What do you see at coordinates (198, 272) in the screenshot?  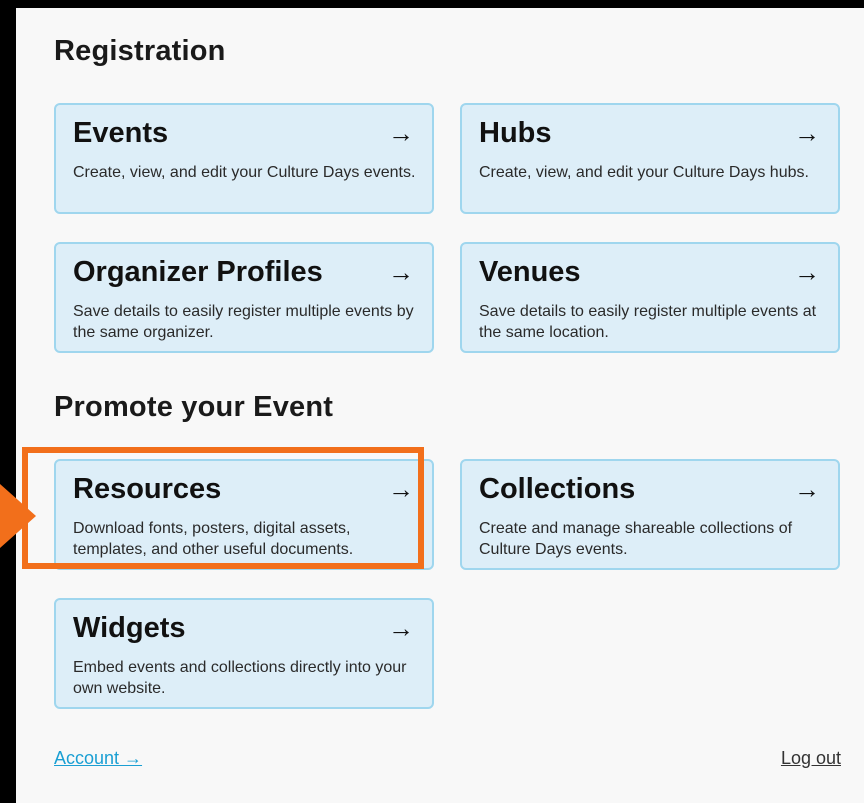 I see `organizer-profiles-card-title: Organizer Profiles` at bounding box center [198, 272].